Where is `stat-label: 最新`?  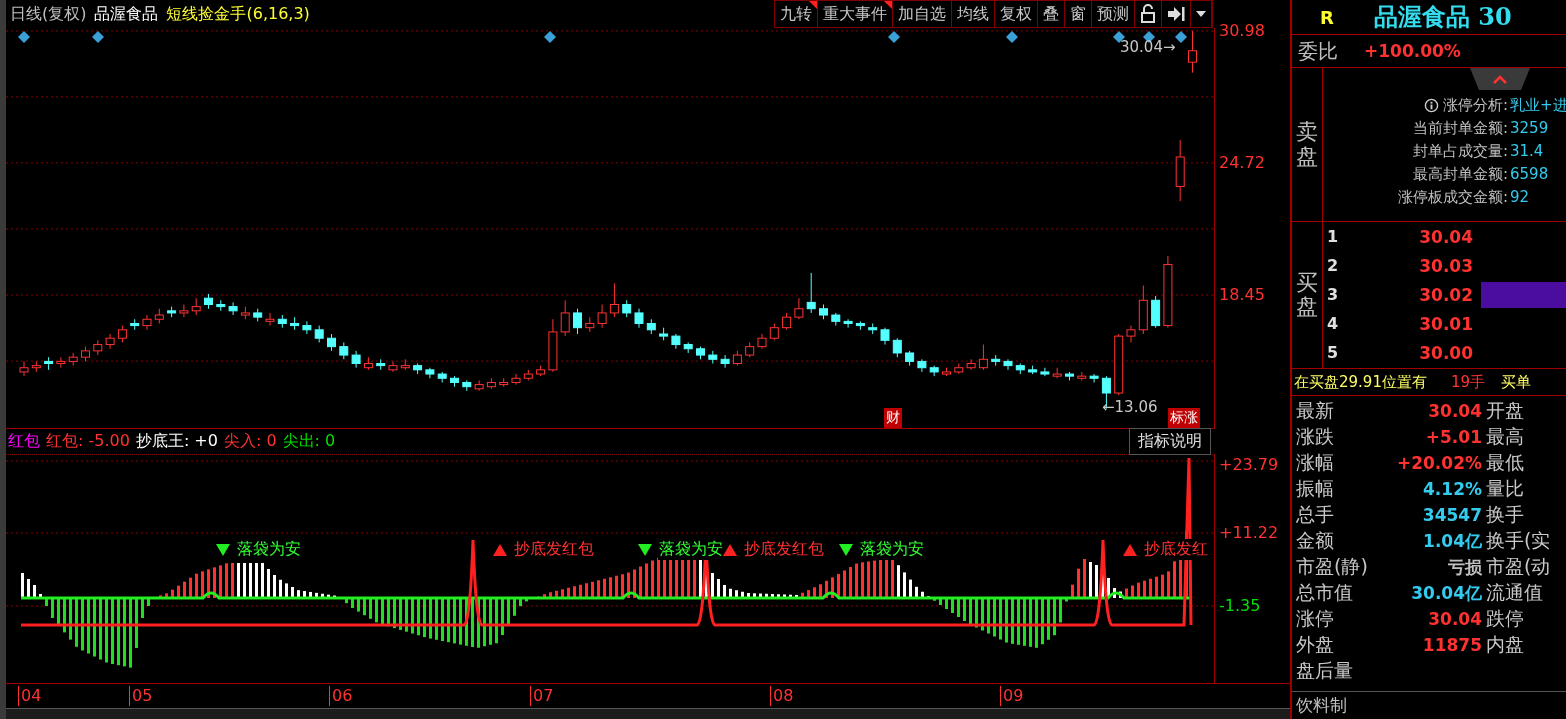 stat-label: 最新 is located at coordinates (1315, 410).